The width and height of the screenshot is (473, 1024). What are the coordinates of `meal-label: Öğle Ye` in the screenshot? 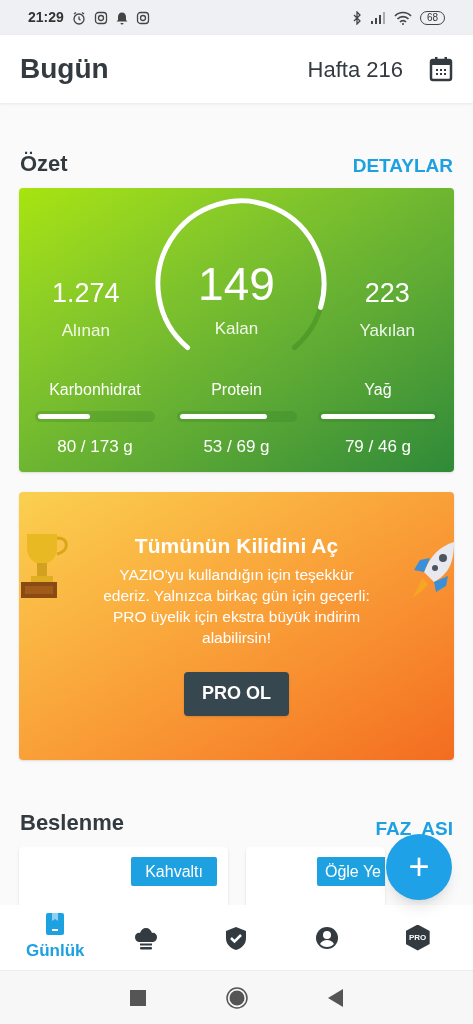 It's located at (350, 871).